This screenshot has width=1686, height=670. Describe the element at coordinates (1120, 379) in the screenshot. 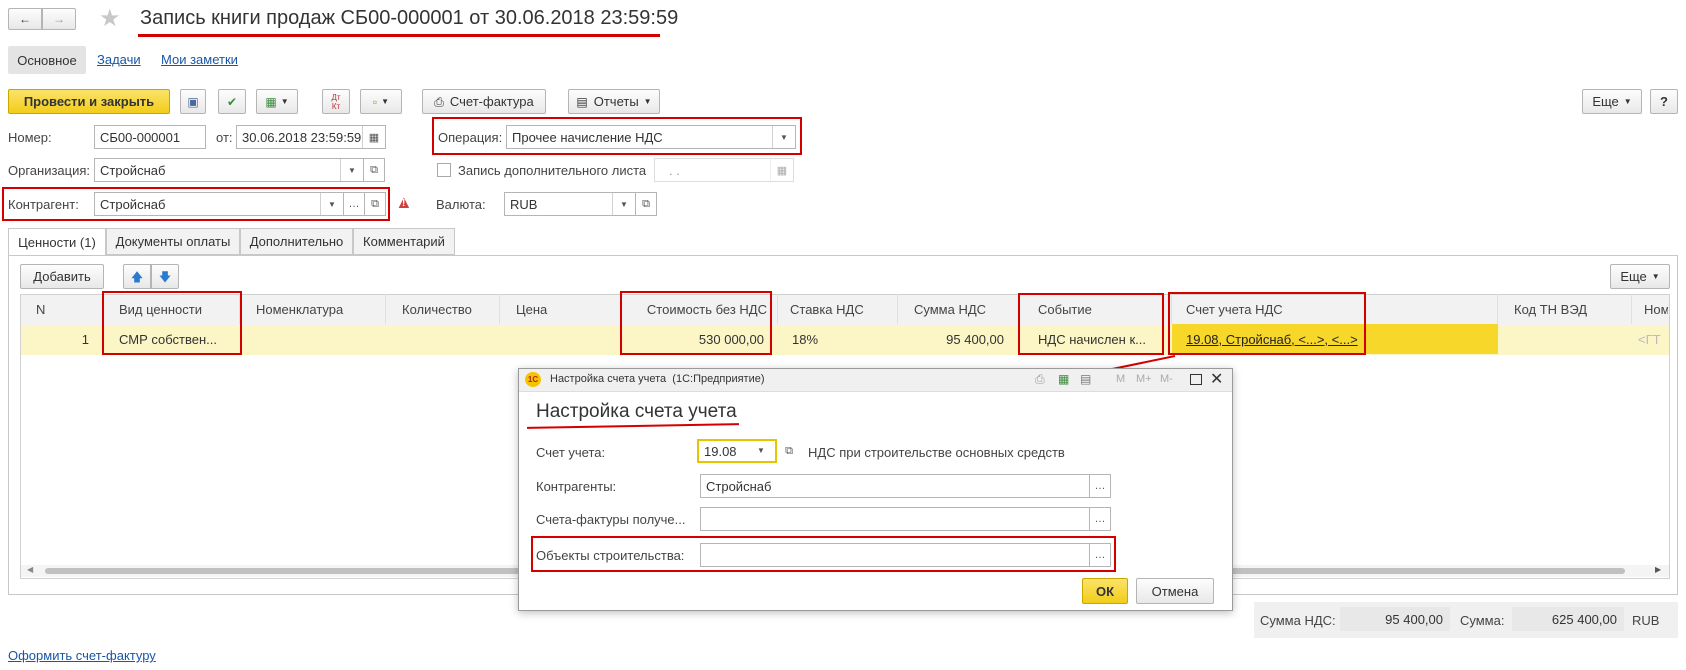

I see `dialog-m-button: M` at that location.